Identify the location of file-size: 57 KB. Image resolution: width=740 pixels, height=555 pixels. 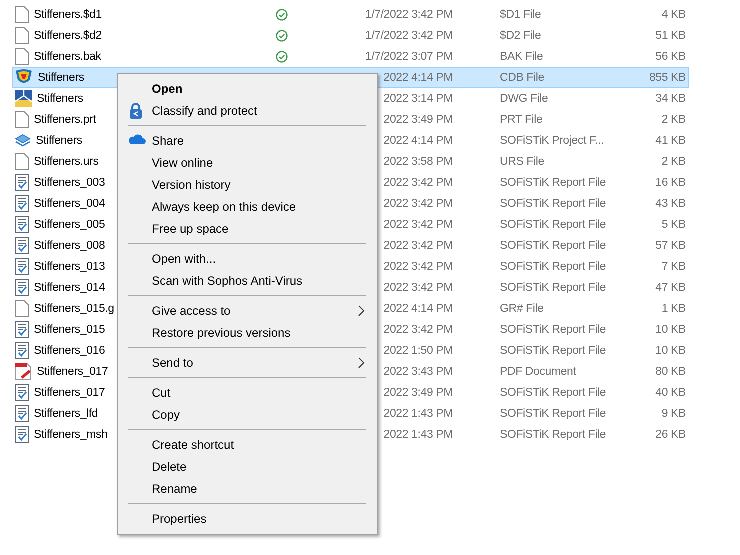
(670, 246).